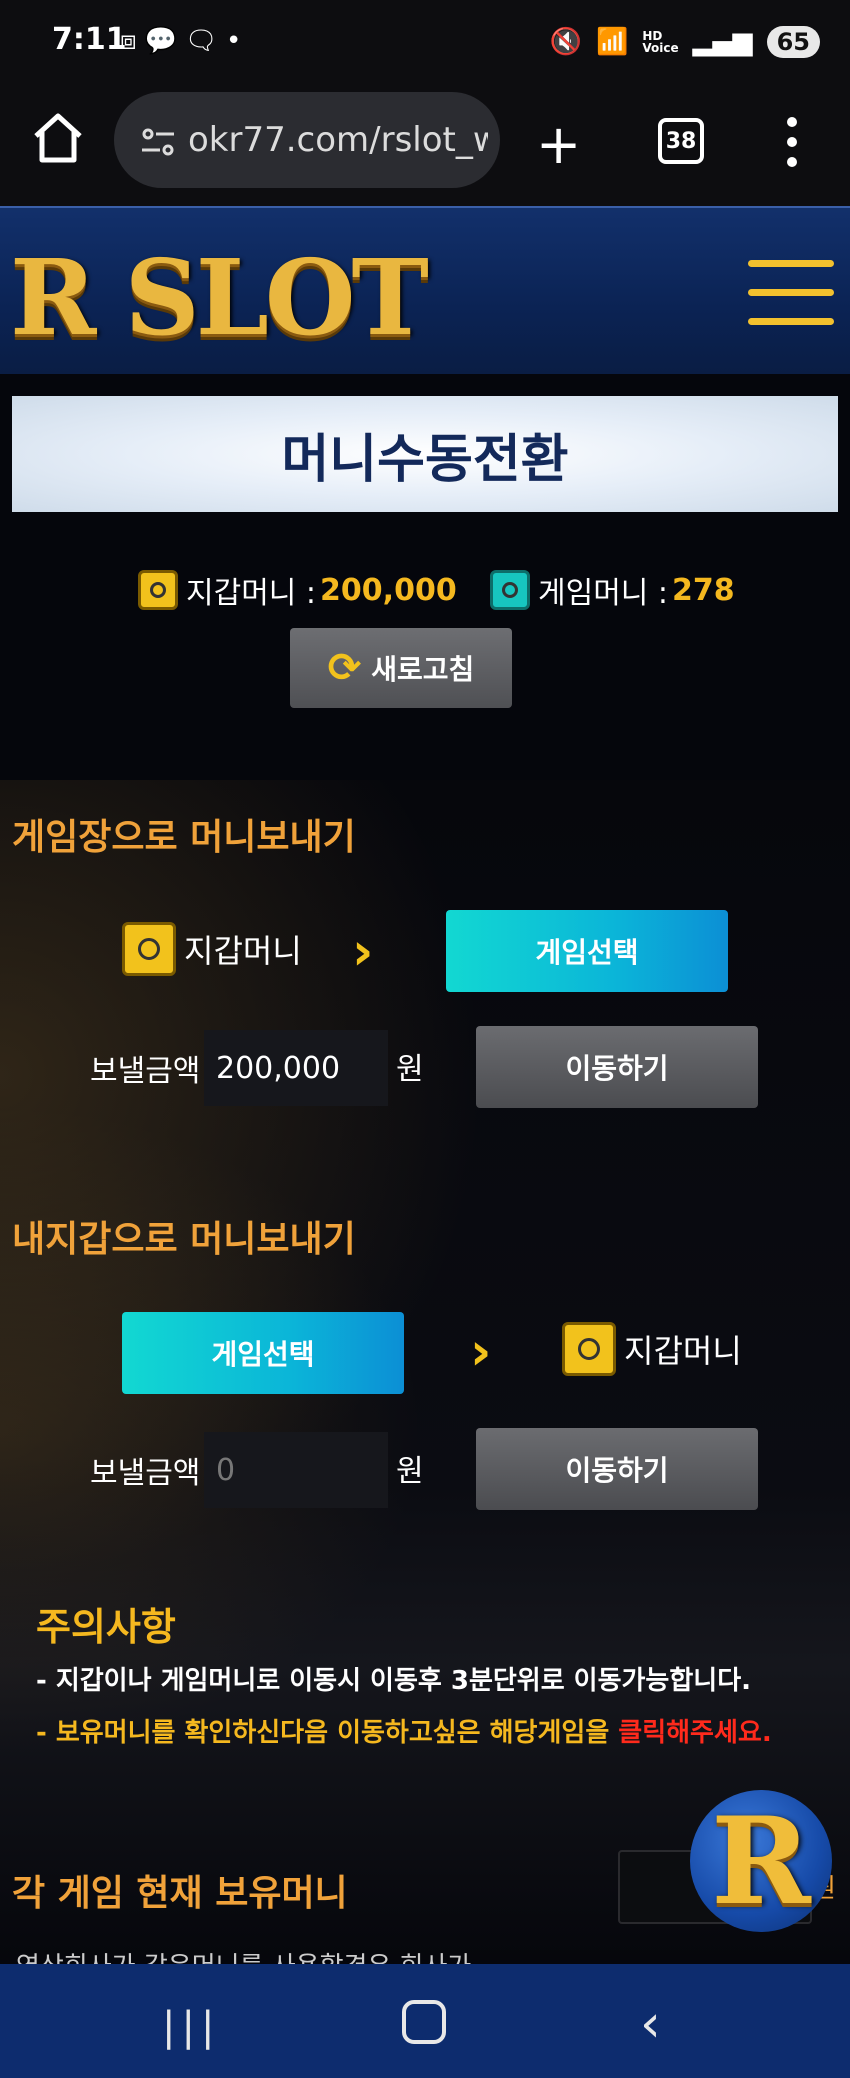 The image size is (850, 2078). I want to click on balance-row: 지갑머니 : 200,000 게임머니 : 278, so click(425, 591).